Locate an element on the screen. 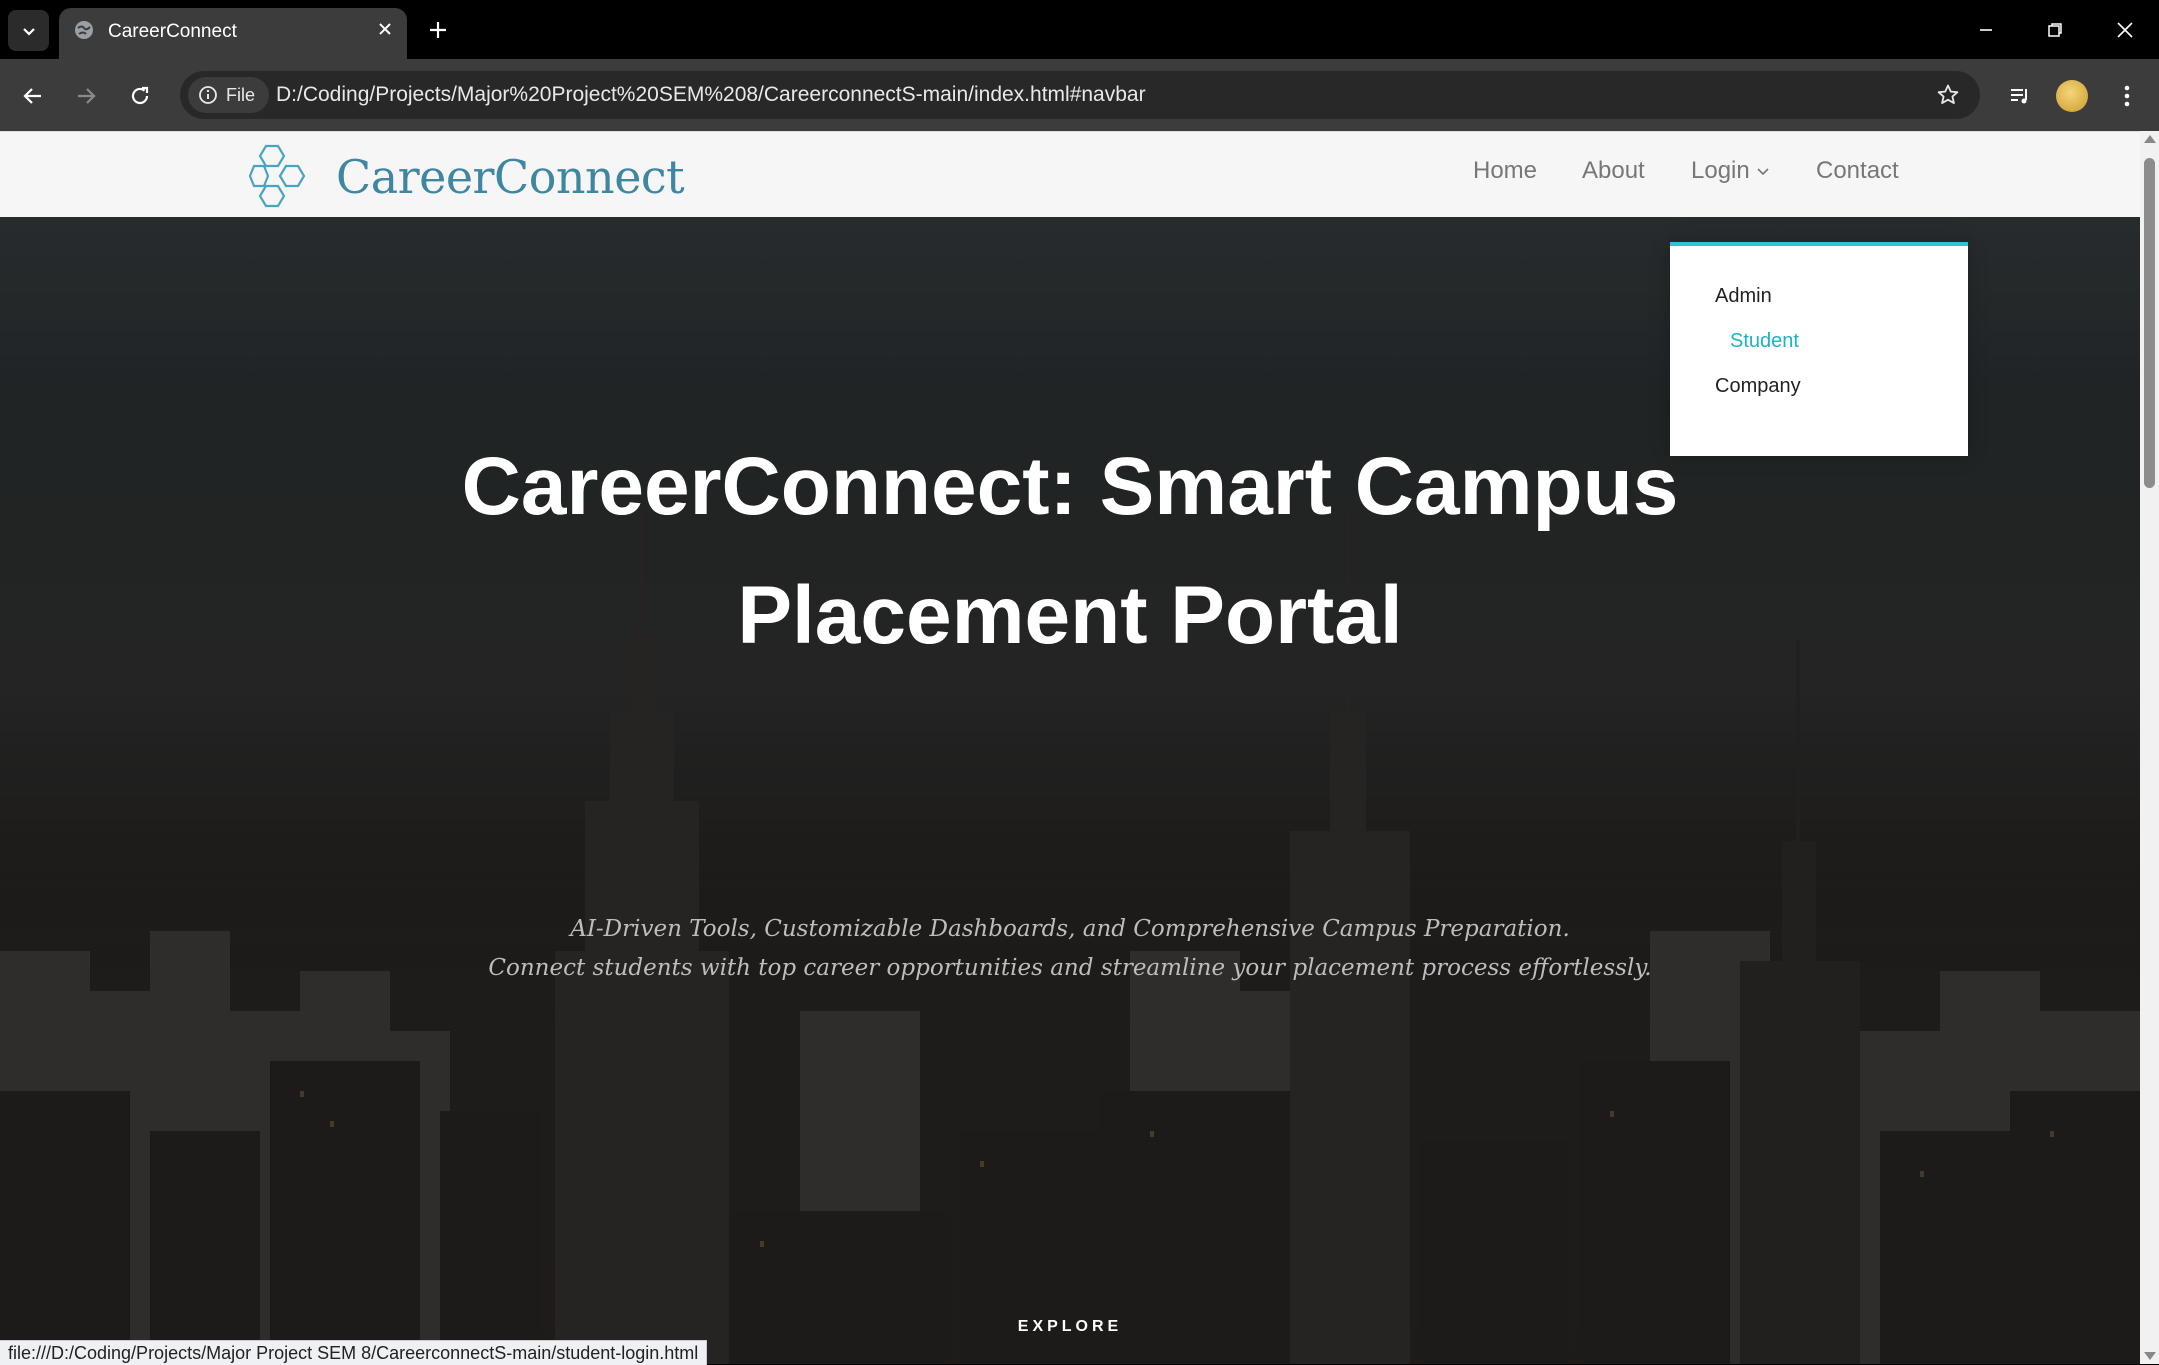 This screenshot has height=1365, width=2159. hero-title-line2: Placement Portal is located at coordinates (1070, 615).